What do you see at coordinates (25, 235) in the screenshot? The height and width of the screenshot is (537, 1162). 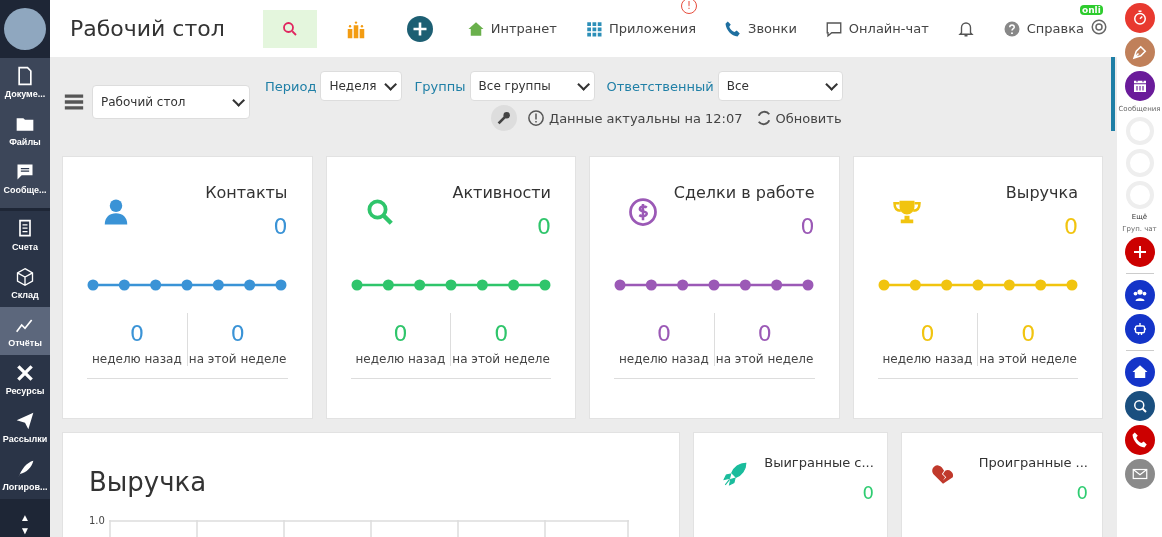 I see `sidebar-item: Счета` at bounding box center [25, 235].